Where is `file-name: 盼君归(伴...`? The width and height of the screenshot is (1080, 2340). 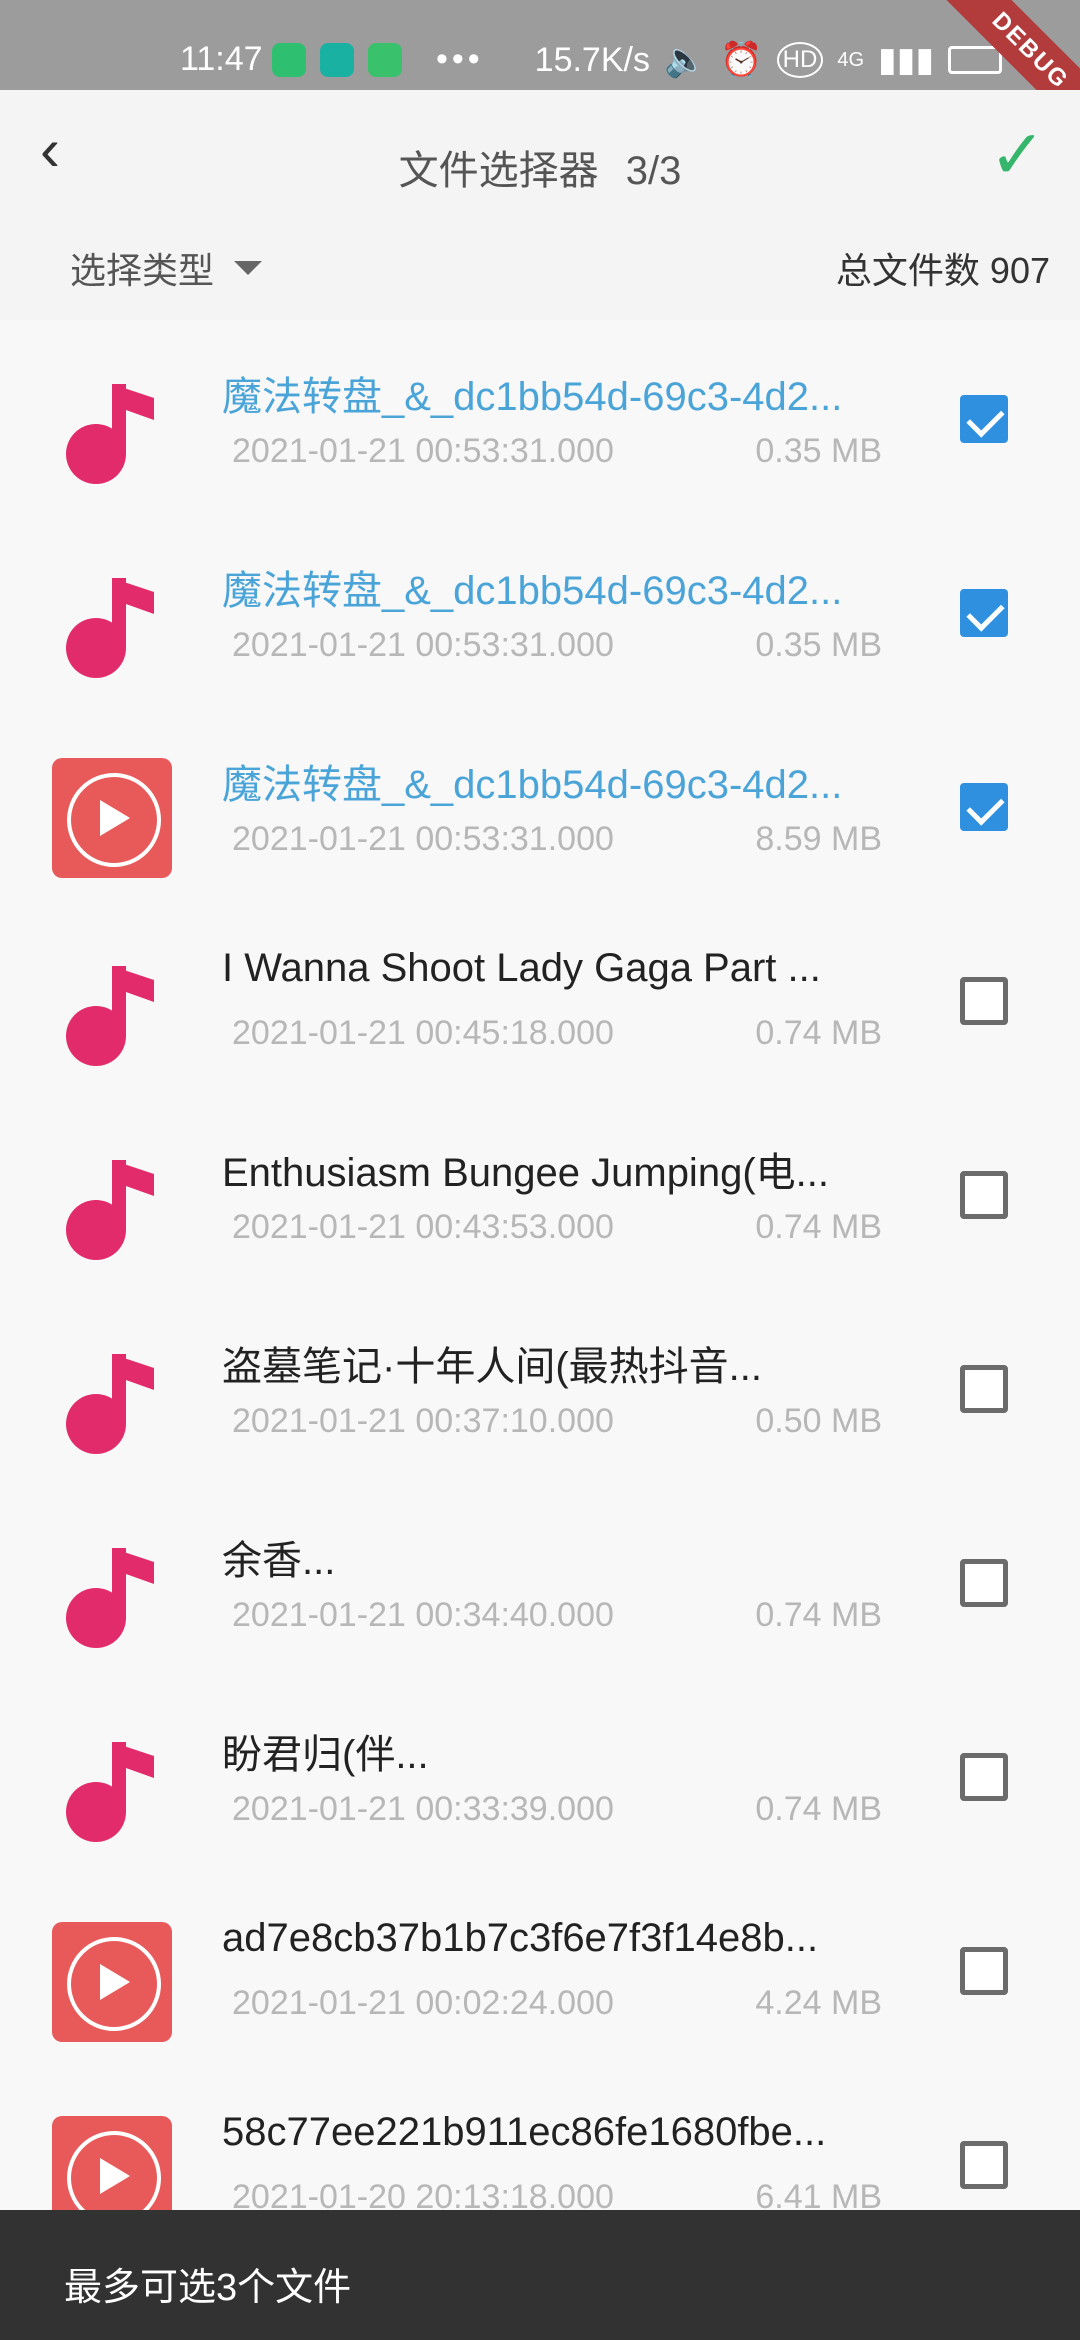
file-name: 盼君归(伴... is located at coordinates (325, 1755).